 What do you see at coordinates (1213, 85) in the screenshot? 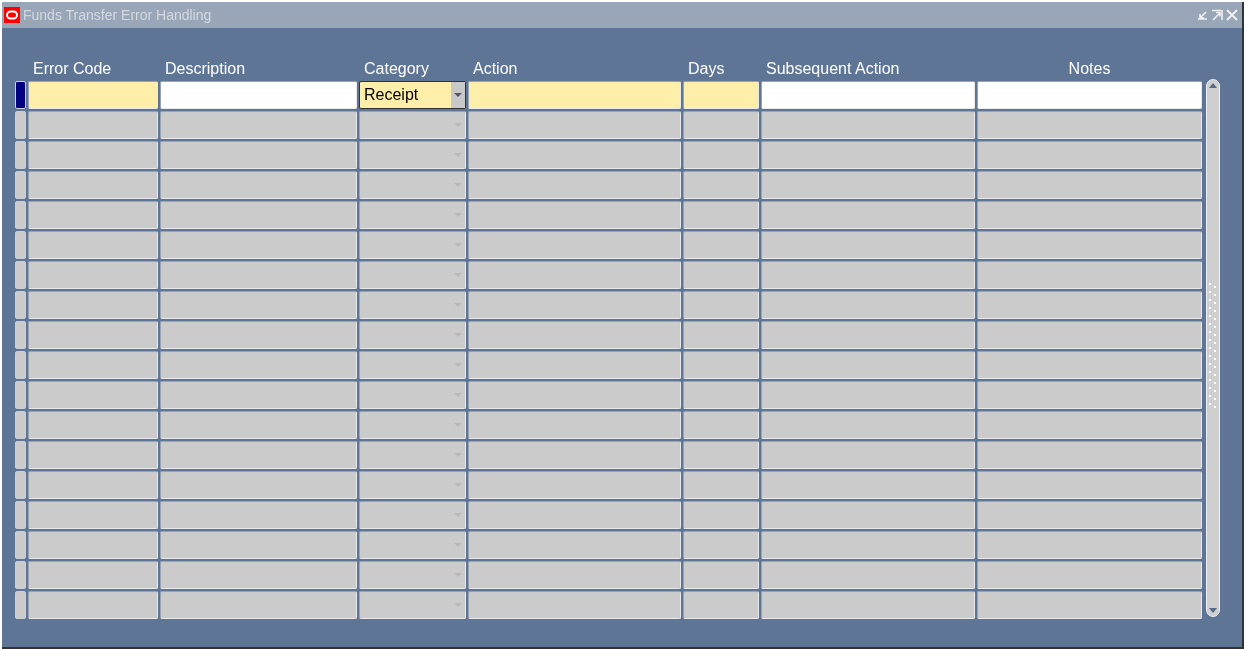
I see `scroll-up-icon` at bounding box center [1213, 85].